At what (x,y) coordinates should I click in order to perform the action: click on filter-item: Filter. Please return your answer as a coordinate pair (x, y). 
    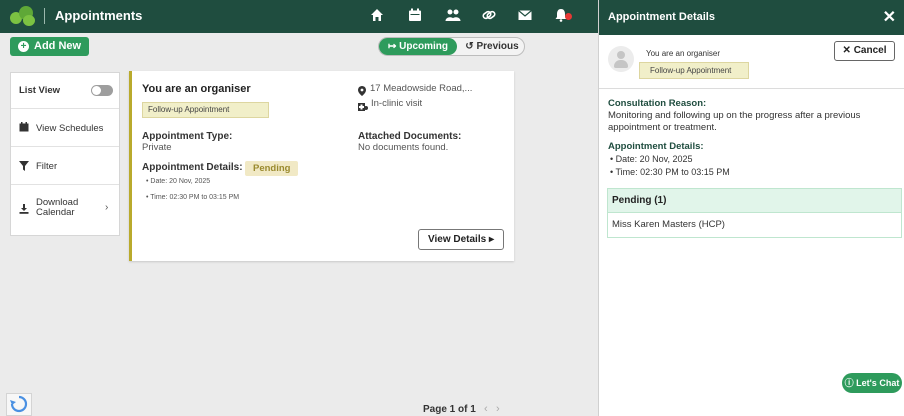
    Looking at the image, I should click on (65, 166).